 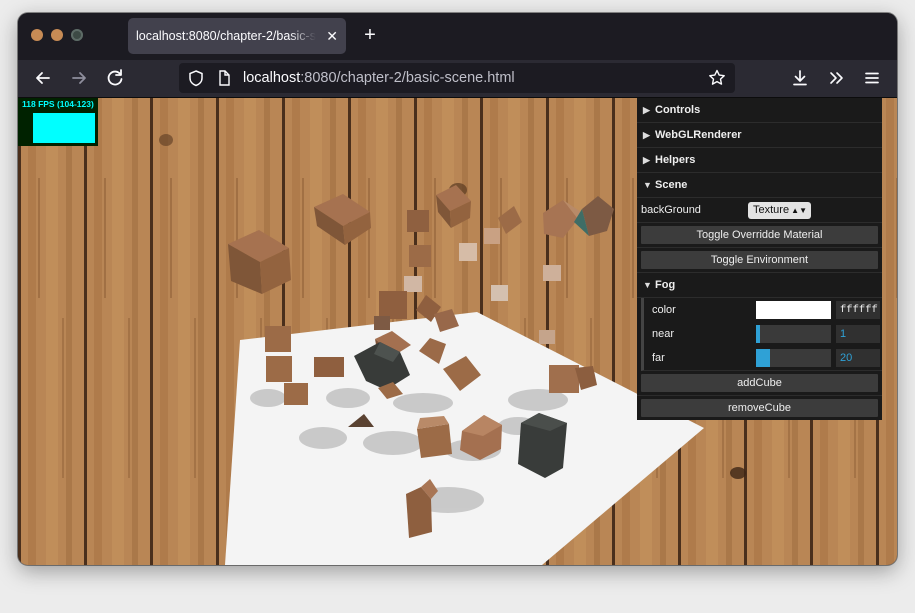 I want to click on toggle-environment-row: Toggle Environment, so click(x=759, y=260).